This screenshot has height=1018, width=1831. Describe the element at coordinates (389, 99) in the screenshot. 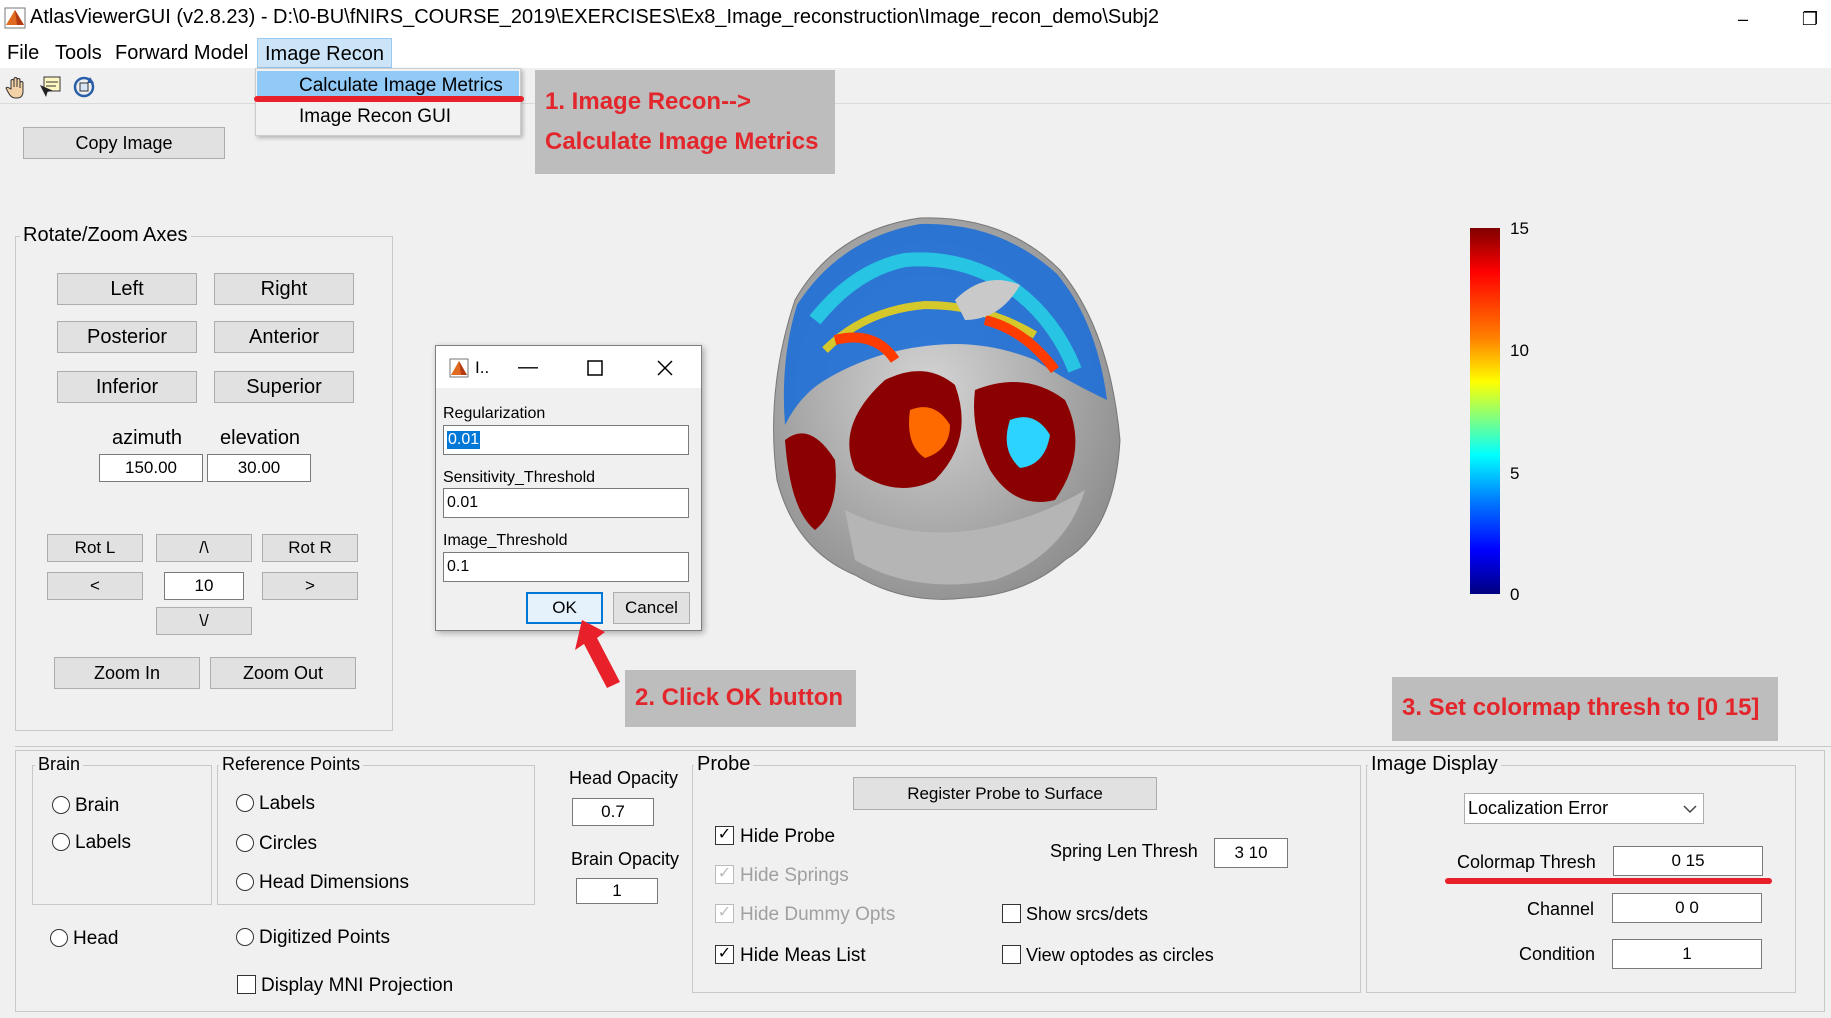

I see `annotation-underline-menu` at that location.